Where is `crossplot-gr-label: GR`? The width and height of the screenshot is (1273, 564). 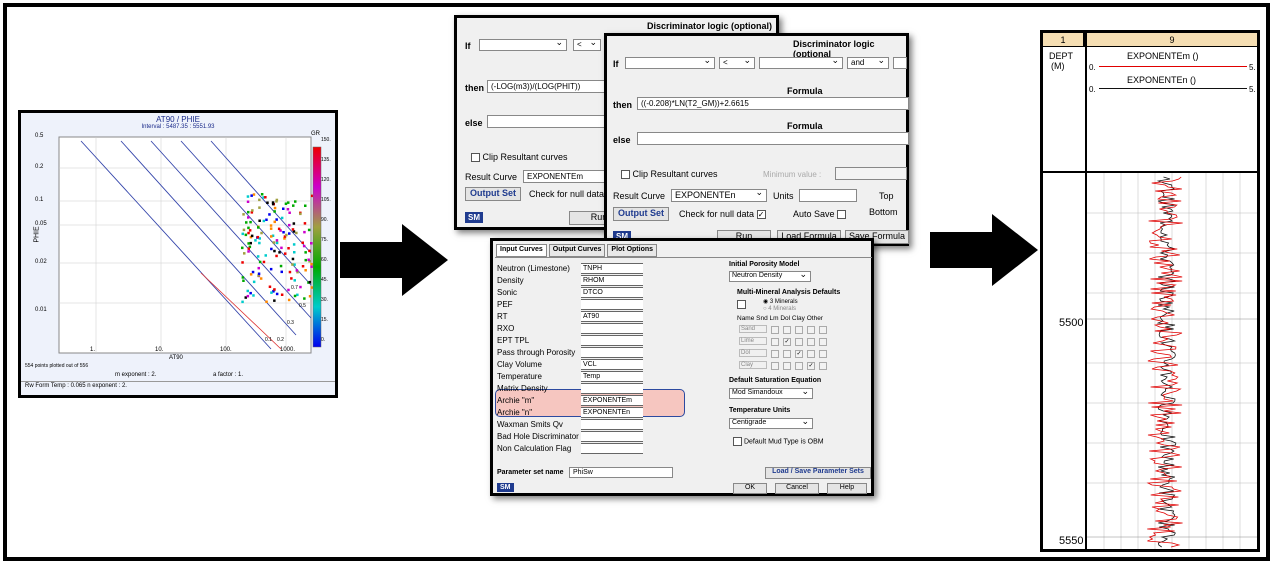
crossplot-gr-label: GR is located at coordinates (315, 134).